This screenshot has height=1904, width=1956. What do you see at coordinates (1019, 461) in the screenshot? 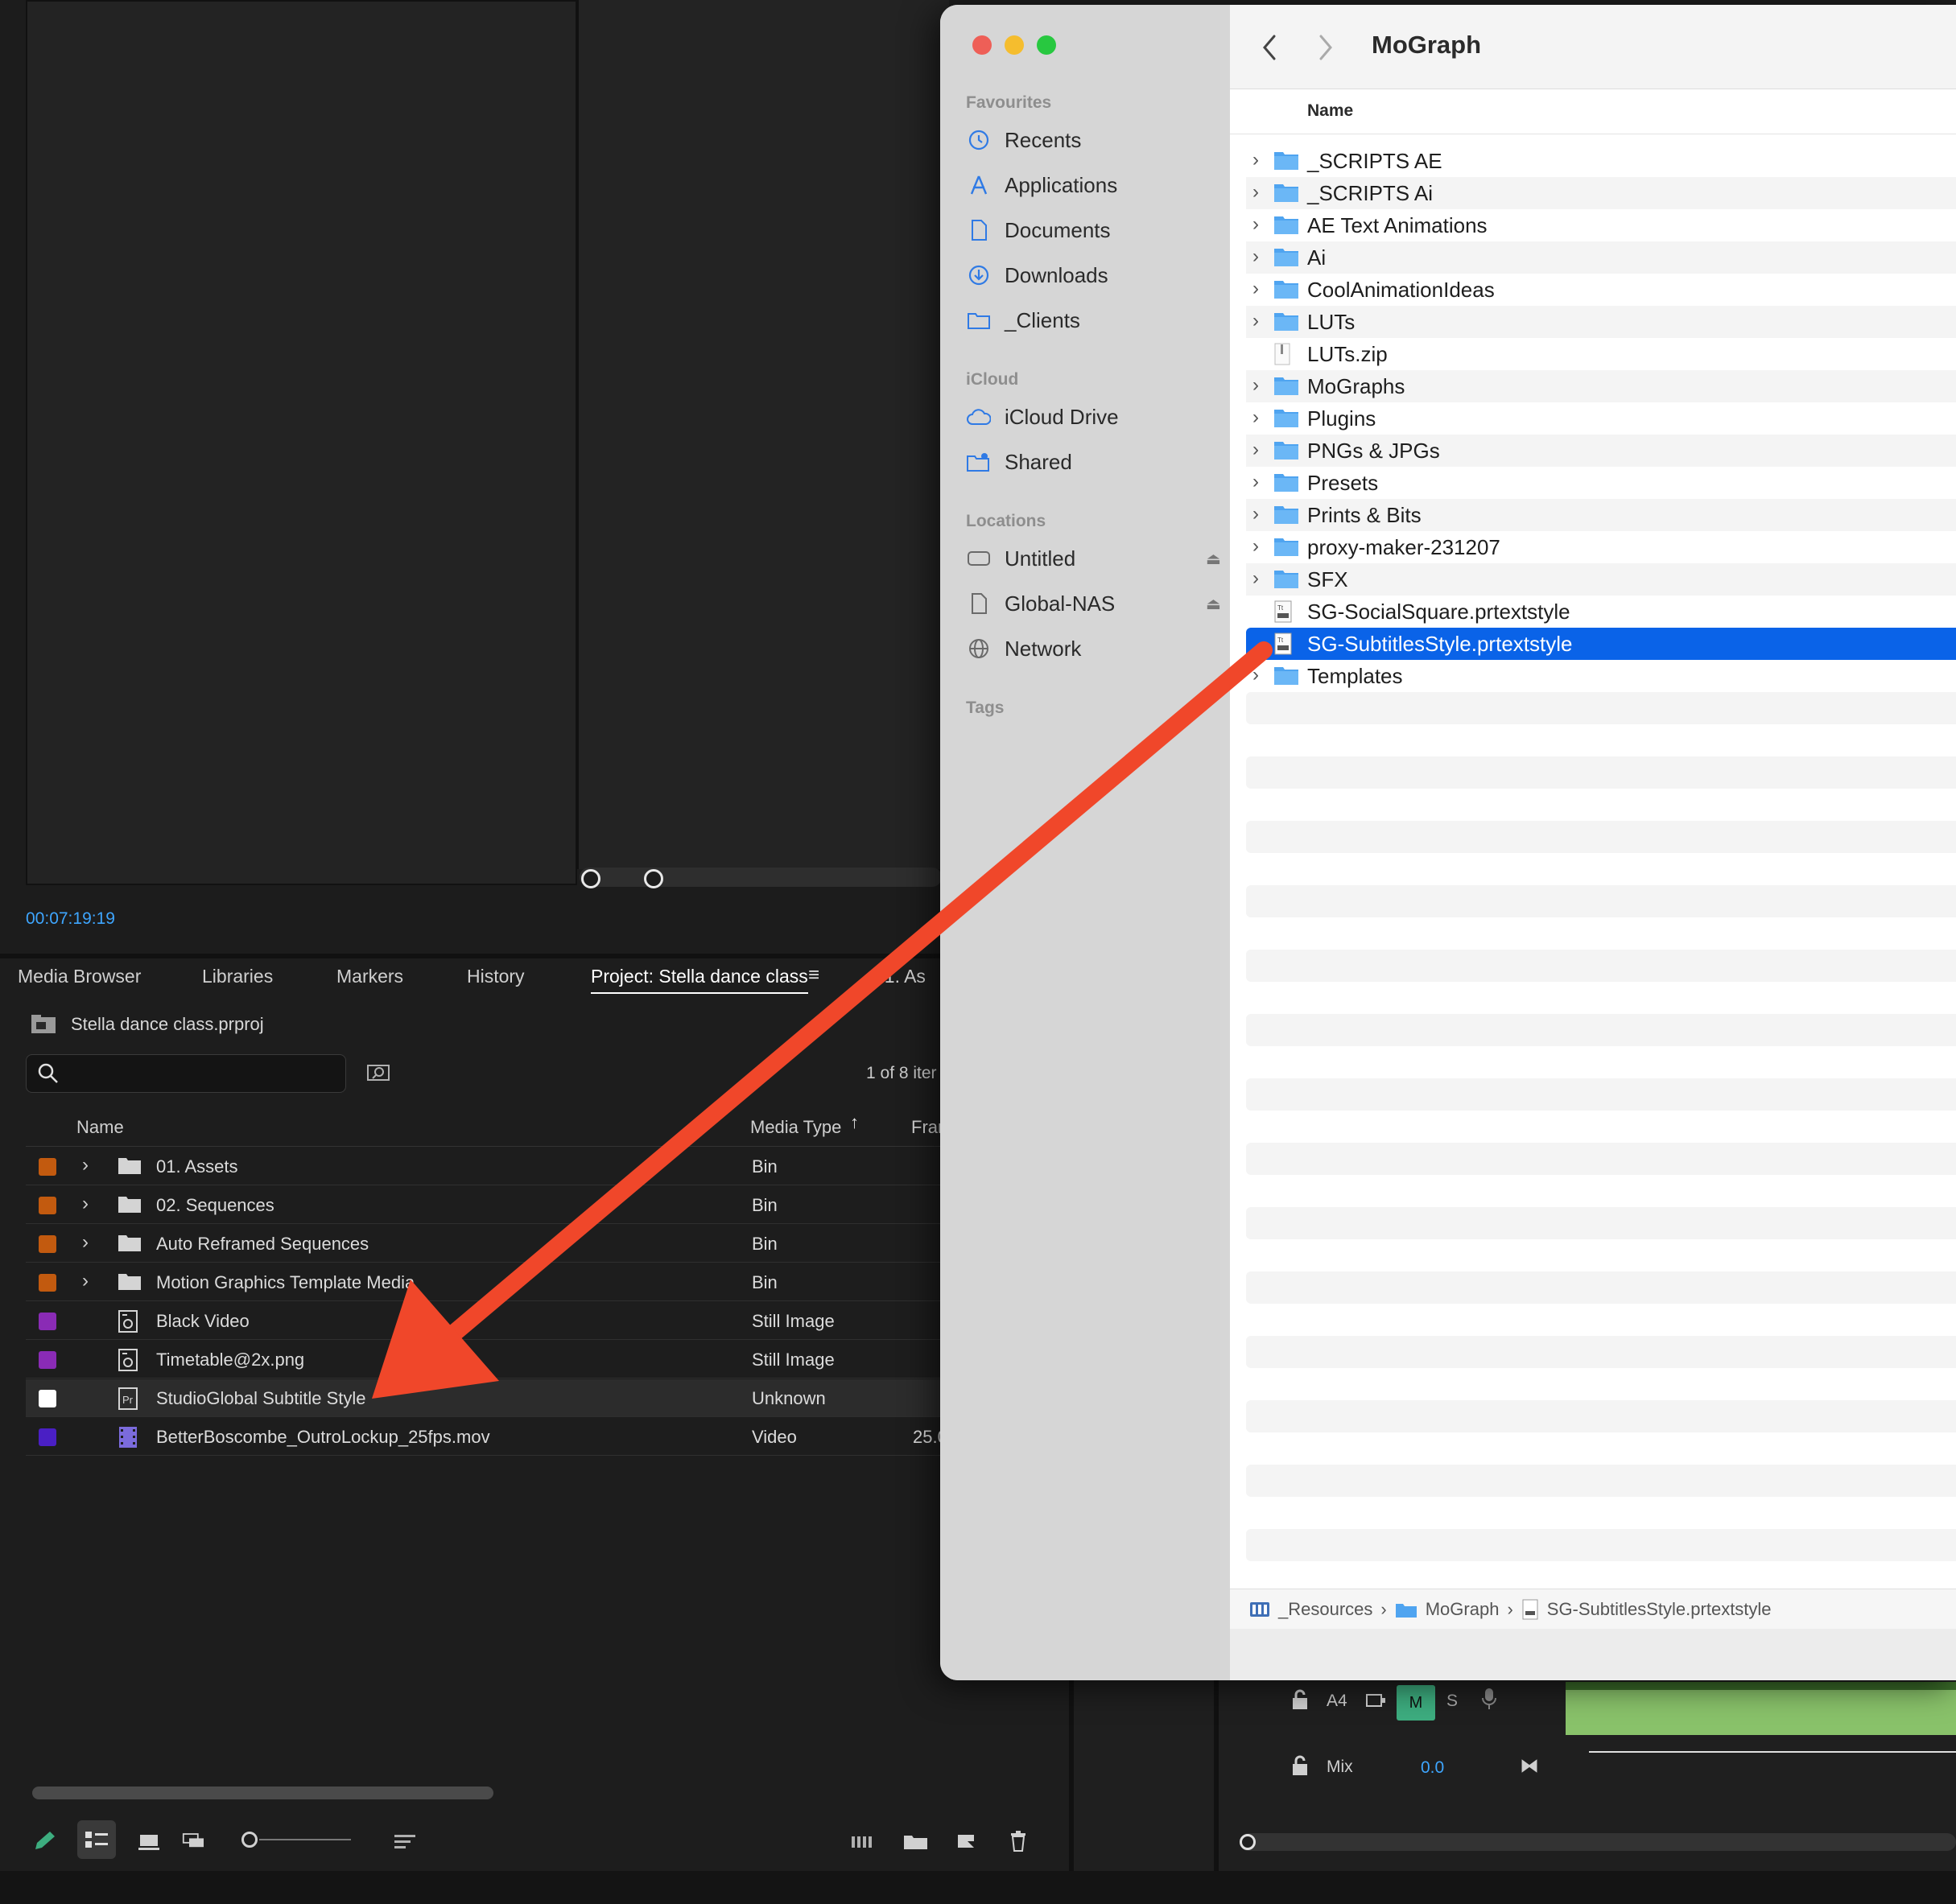
I see `sidebar-item-shared: Shared` at bounding box center [1019, 461].